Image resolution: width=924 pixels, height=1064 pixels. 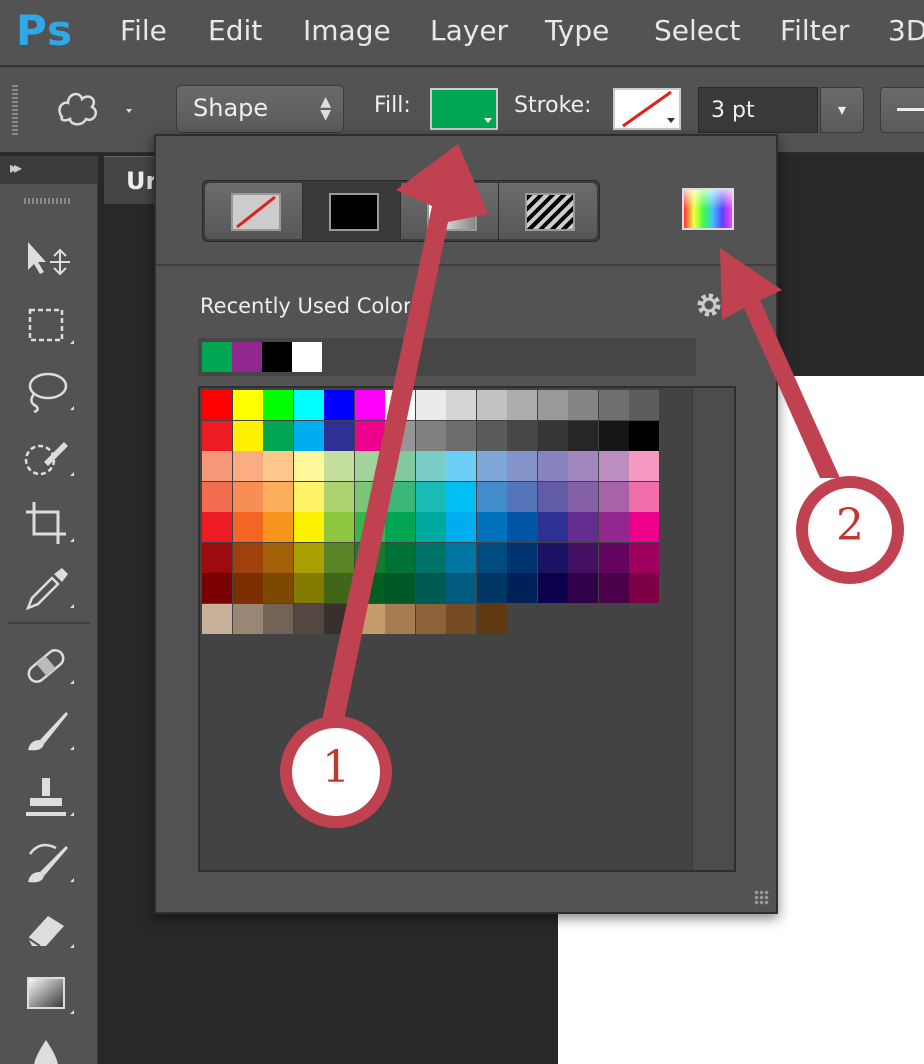 I want to click on no-color-button, so click(x=254, y=211).